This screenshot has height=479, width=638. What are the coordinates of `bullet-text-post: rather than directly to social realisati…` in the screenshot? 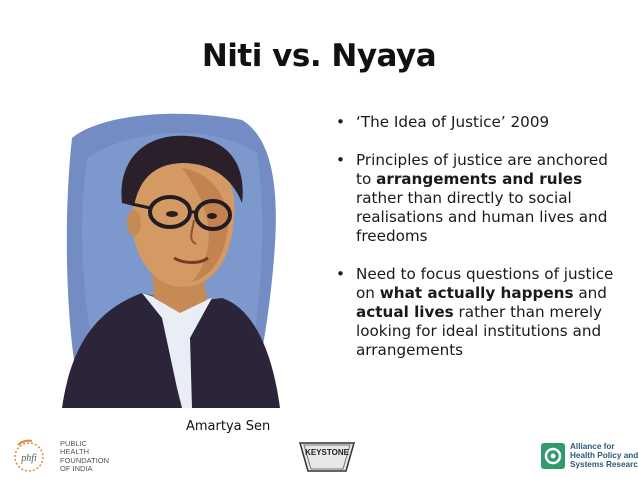 It's located at (482, 217).